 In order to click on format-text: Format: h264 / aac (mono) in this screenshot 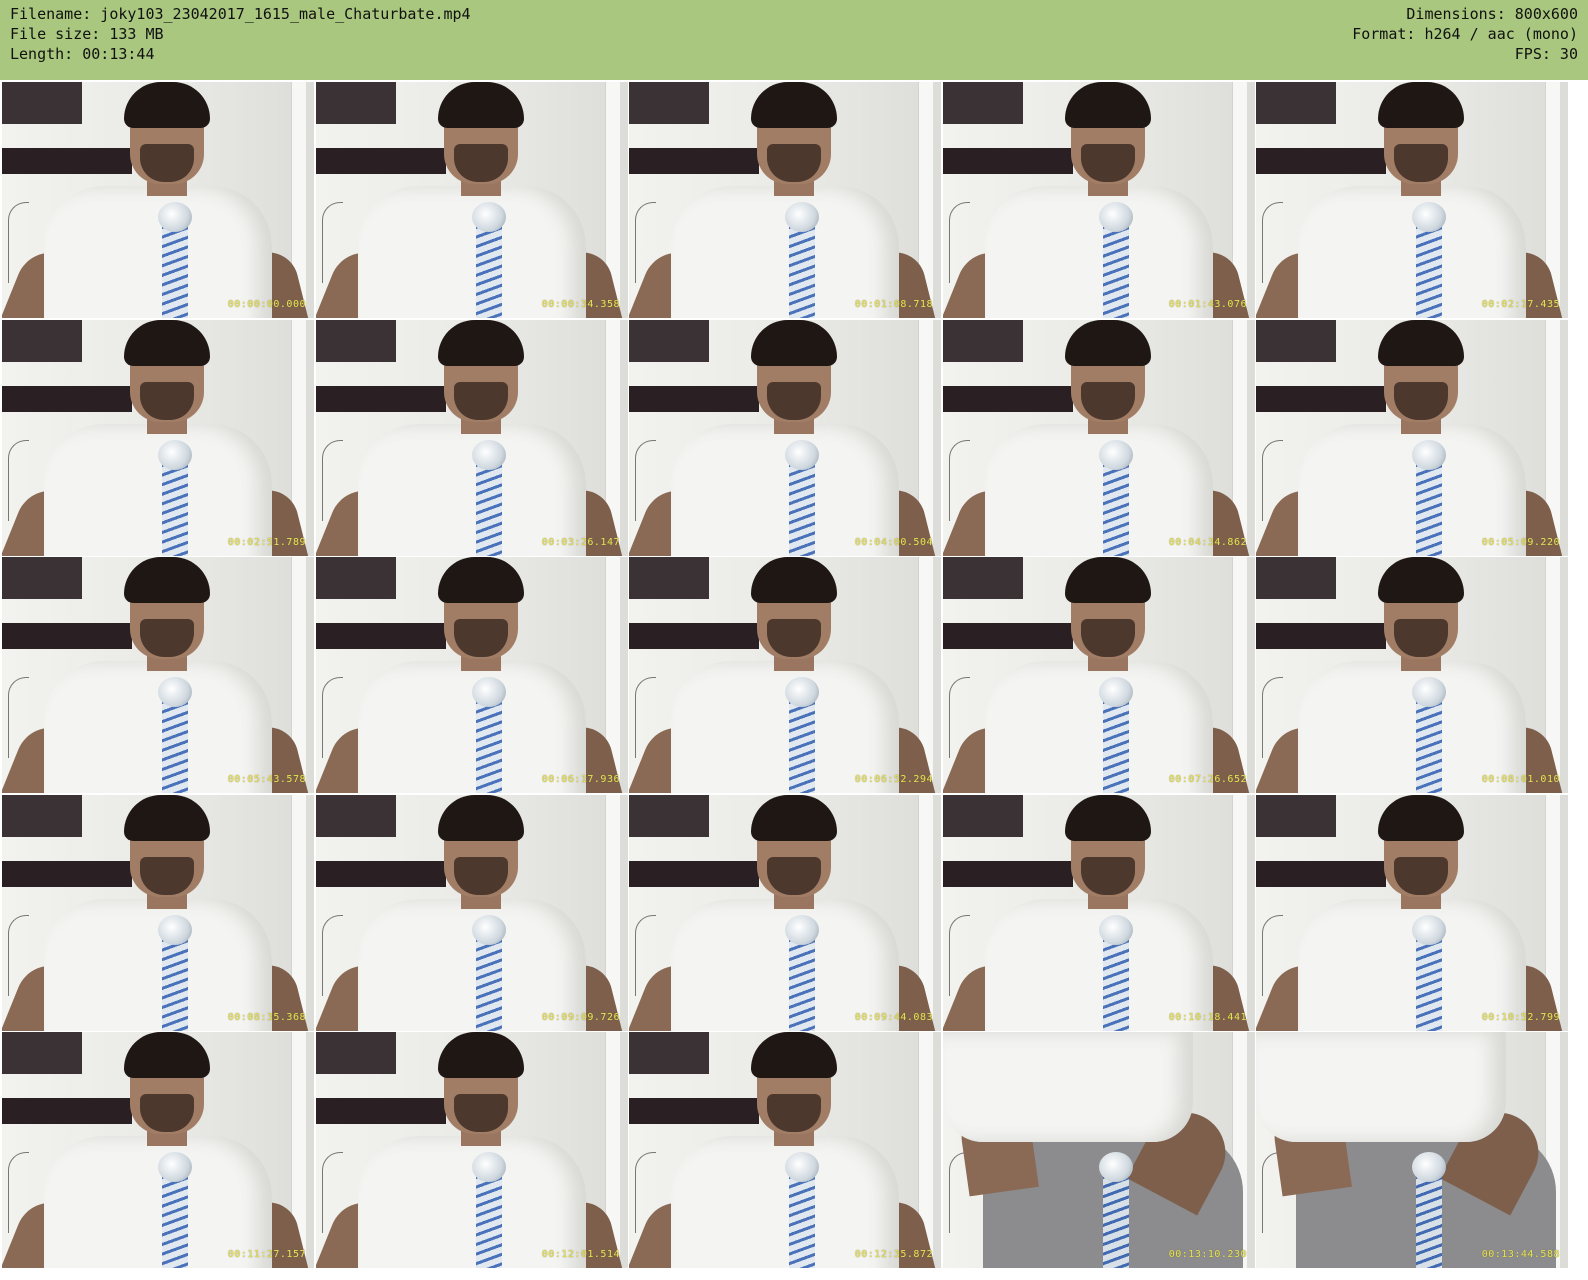, I will do `click(1465, 34)`.